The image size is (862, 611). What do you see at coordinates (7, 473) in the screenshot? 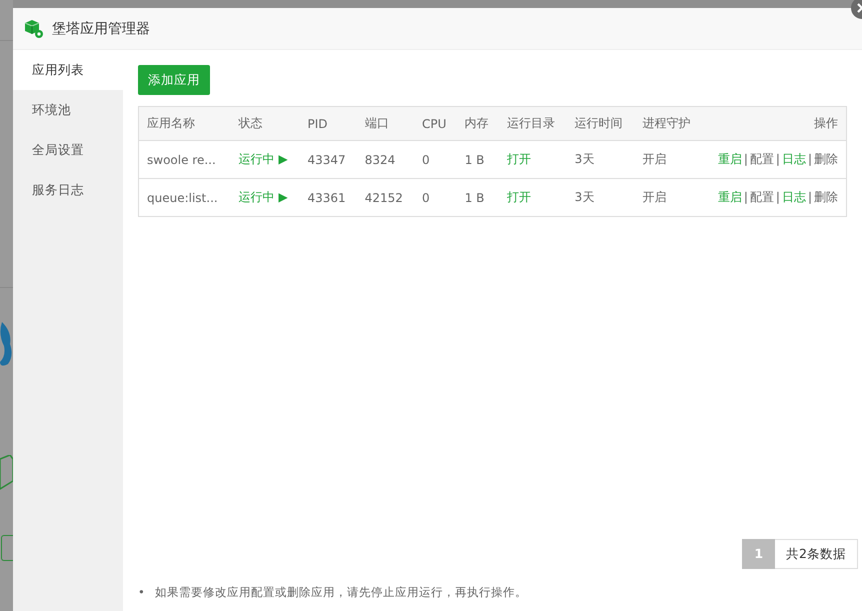
I see `shield-icon` at bounding box center [7, 473].